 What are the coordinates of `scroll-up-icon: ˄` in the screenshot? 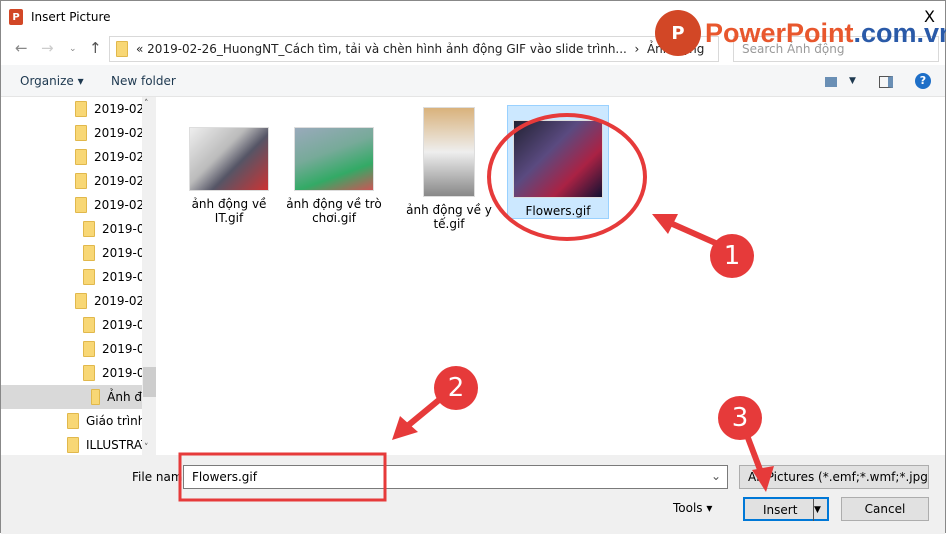 It's located at (146, 104).